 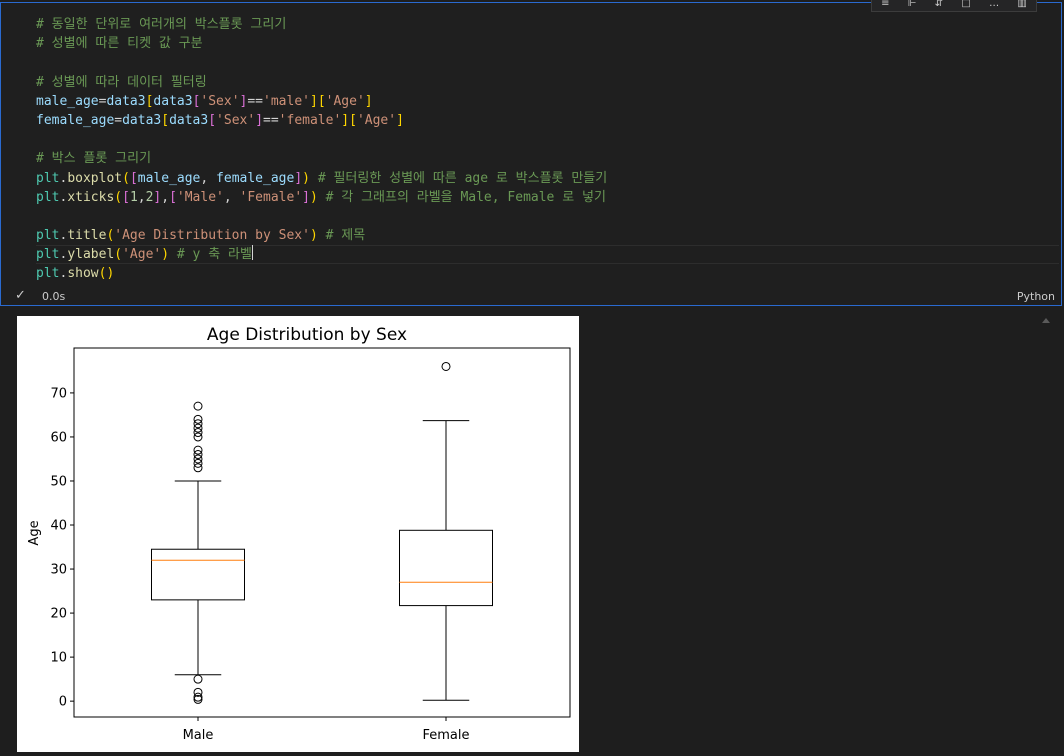 I want to click on scroll-up-icon, so click(x=1046, y=320).